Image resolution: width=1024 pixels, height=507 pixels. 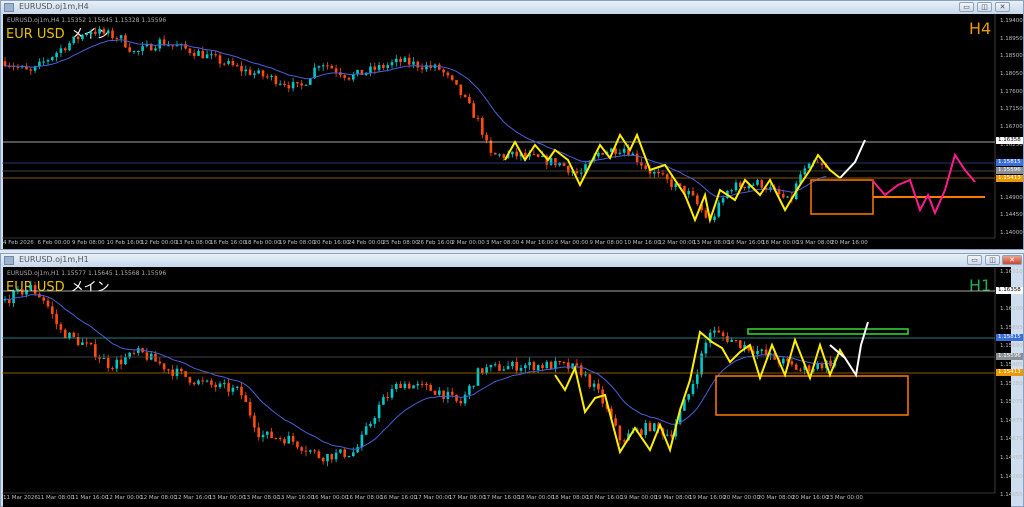 What do you see at coordinates (262, 243) in the screenshot?
I see `h4-time-tick: 18 Feb 00:00` at bounding box center [262, 243].